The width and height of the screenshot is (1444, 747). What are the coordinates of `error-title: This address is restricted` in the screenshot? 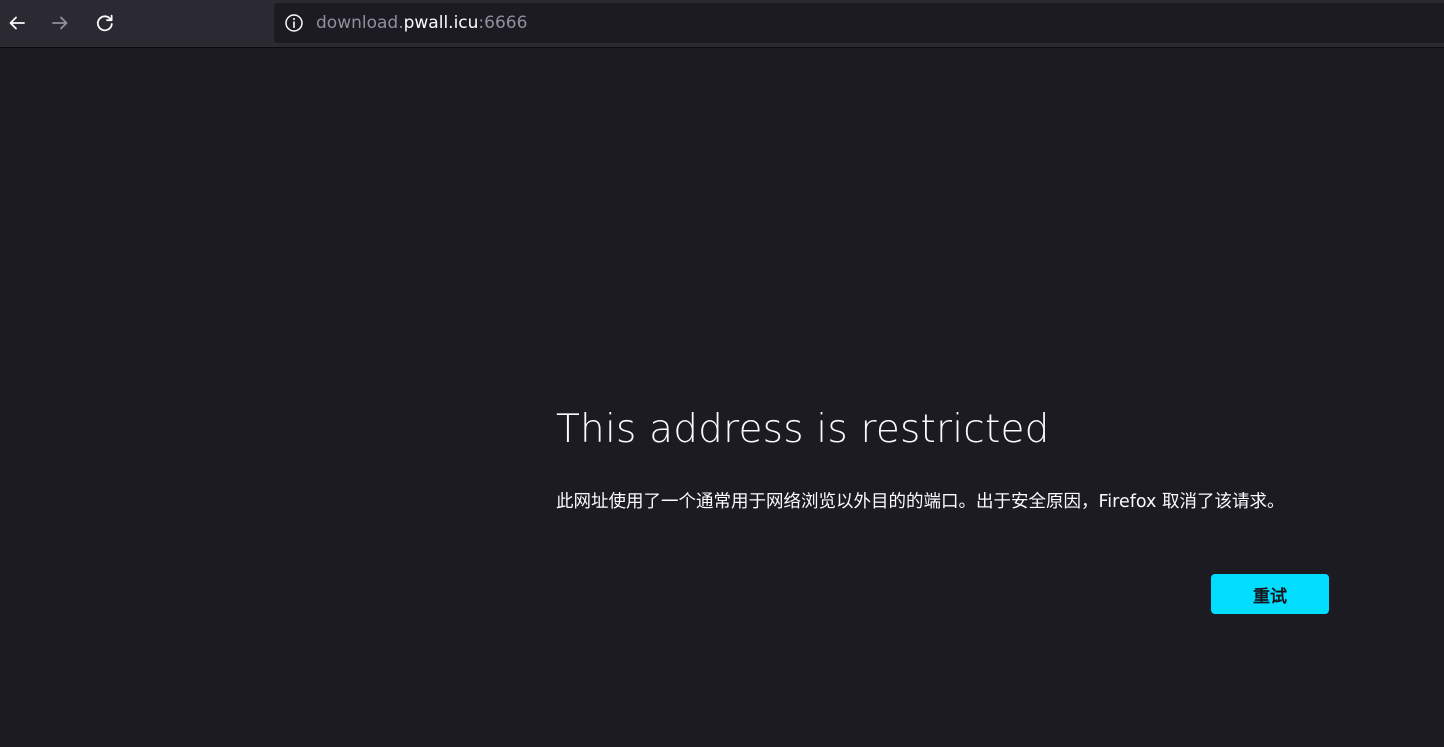 It's located at (803, 429).